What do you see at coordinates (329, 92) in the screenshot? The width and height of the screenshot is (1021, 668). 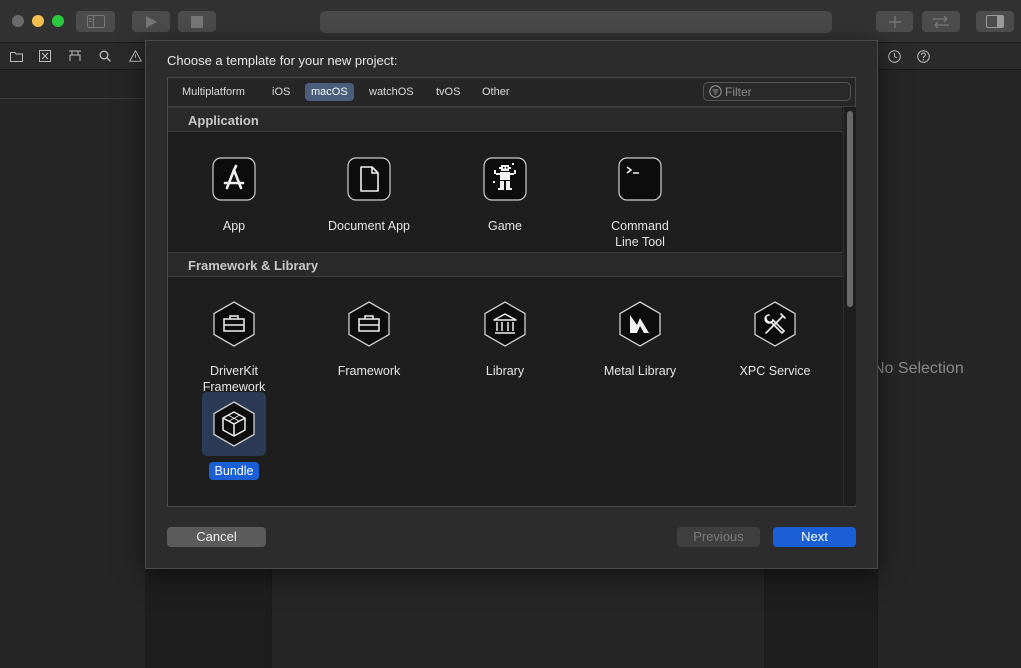 I see `tab-macos: macOS` at bounding box center [329, 92].